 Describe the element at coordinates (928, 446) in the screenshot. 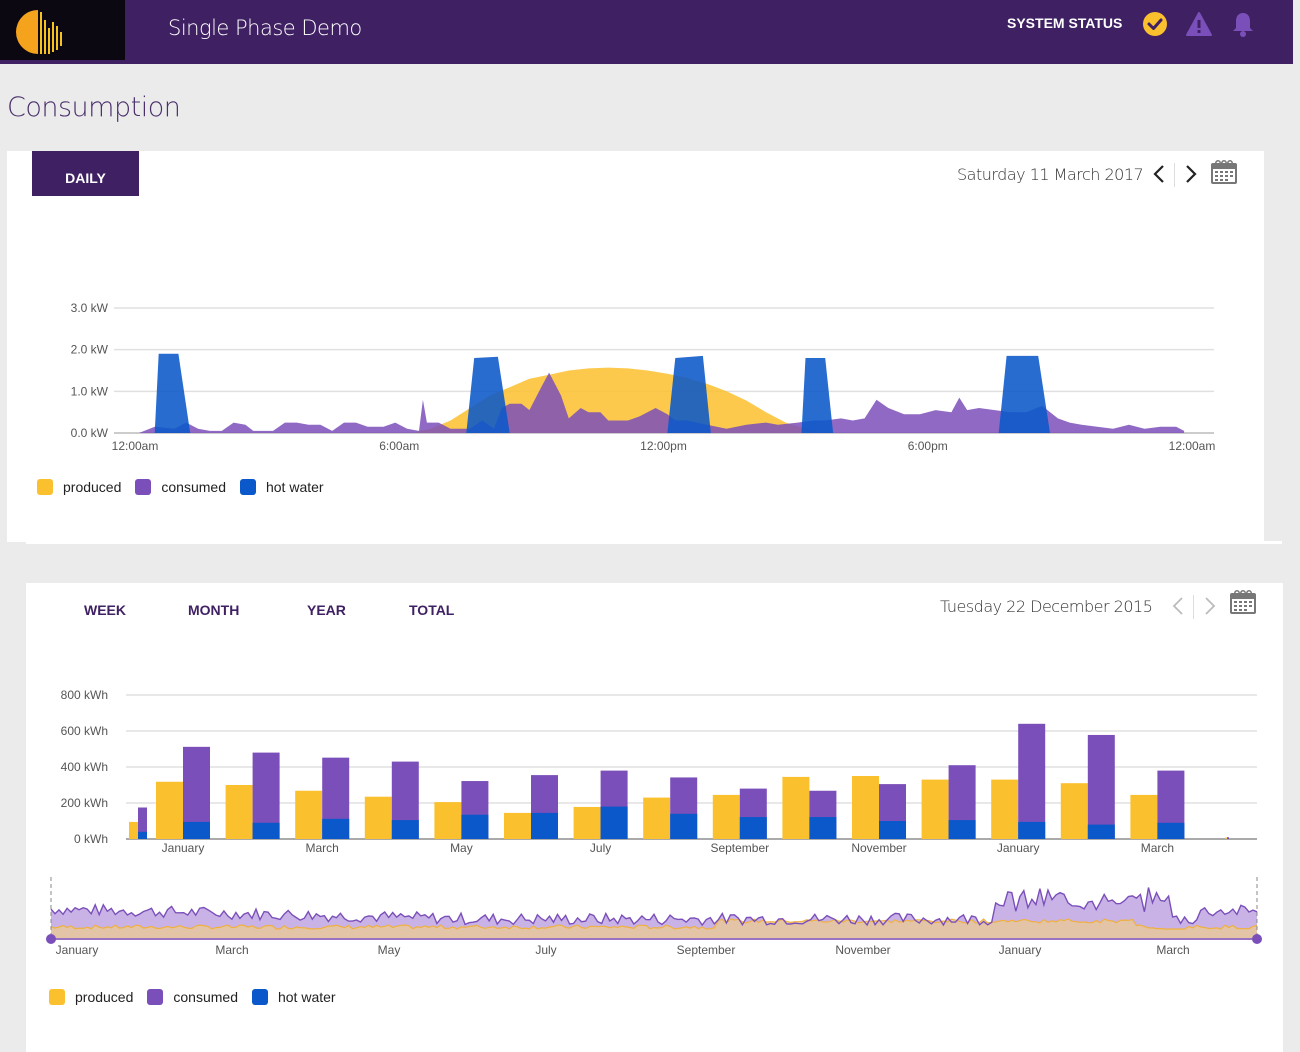

I see `x-tick-label: 6:00pm` at that location.